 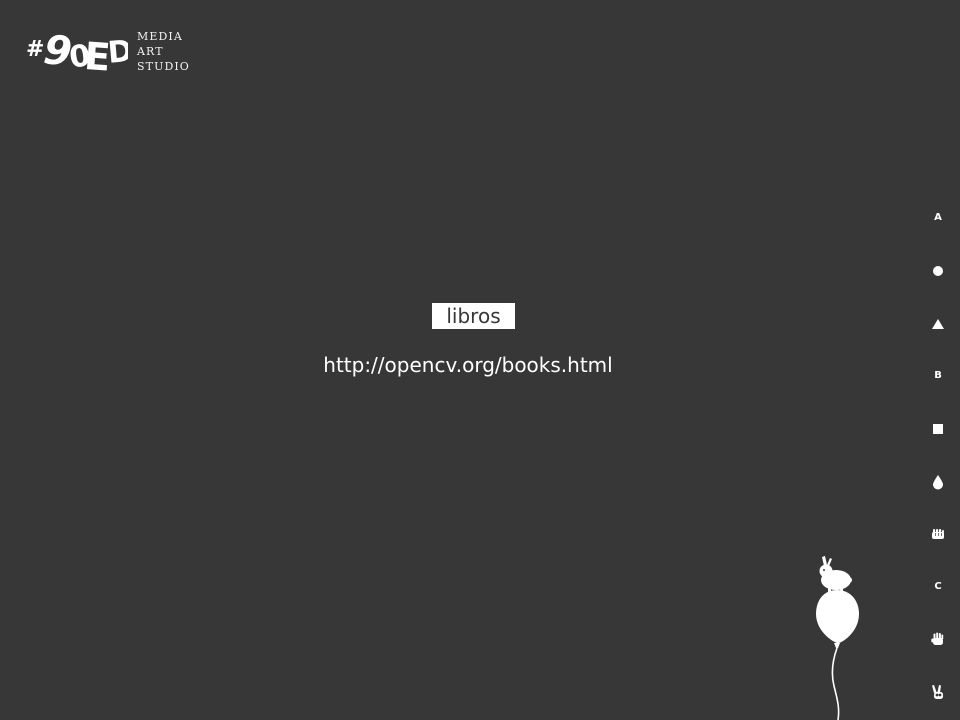 What do you see at coordinates (473, 316) in the screenshot?
I see `category-tag: libros` at bounding box center [473, 316].